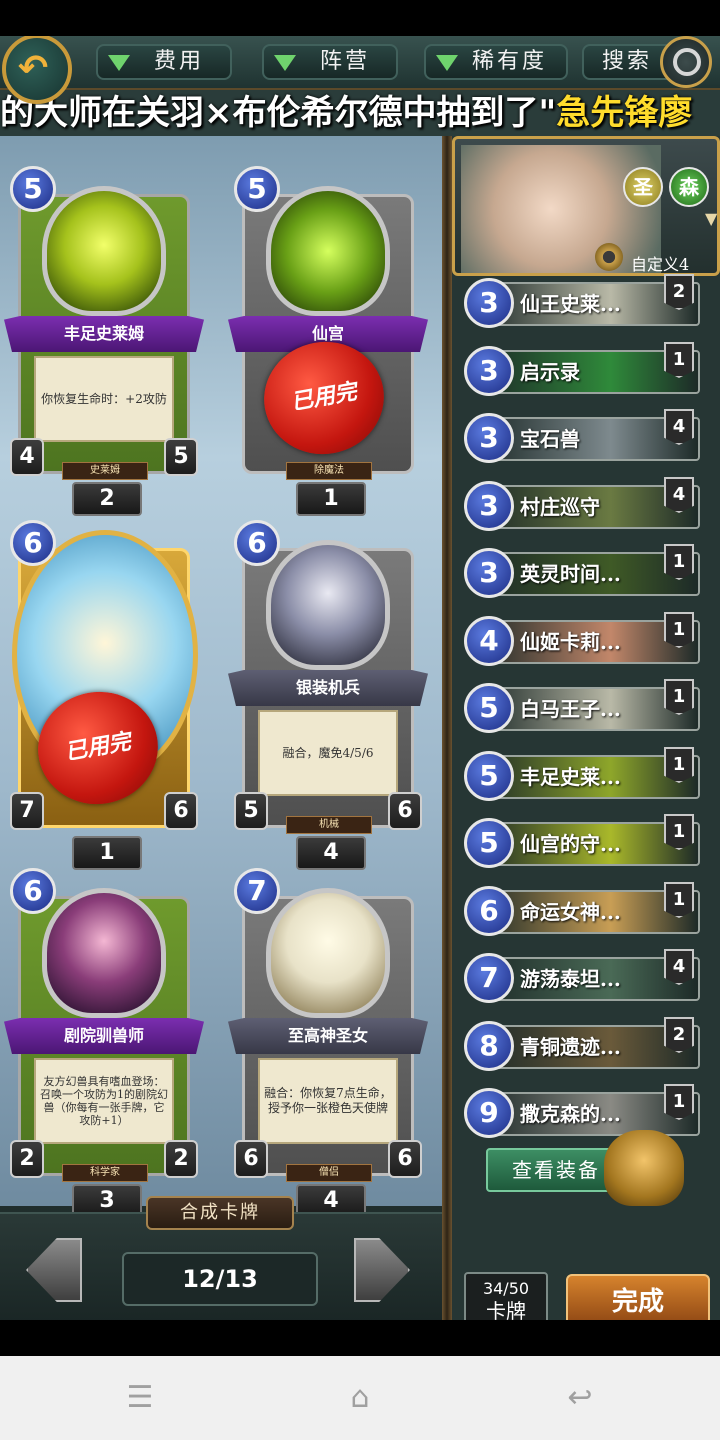  I want to click on deck-header: 圣 森 ▼ 自定义4, so click(586, 206).